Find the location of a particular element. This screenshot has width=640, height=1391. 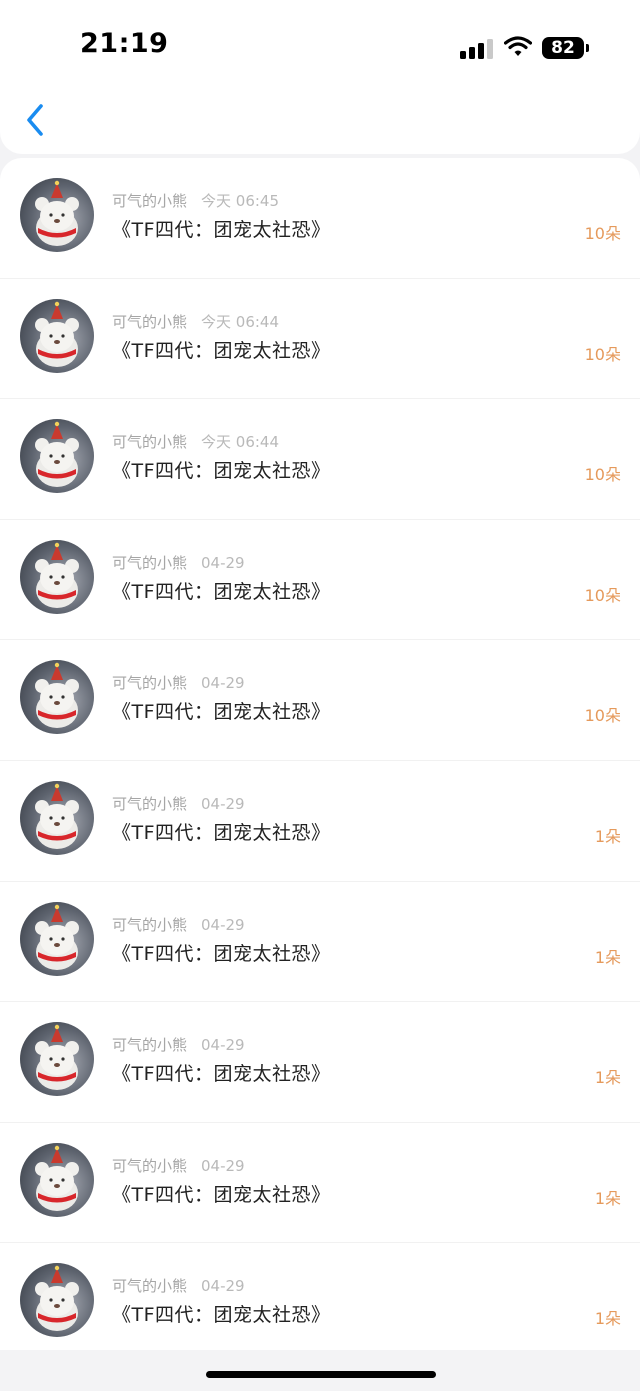

cellular-signal-icon is located at coordinates (477, 48).